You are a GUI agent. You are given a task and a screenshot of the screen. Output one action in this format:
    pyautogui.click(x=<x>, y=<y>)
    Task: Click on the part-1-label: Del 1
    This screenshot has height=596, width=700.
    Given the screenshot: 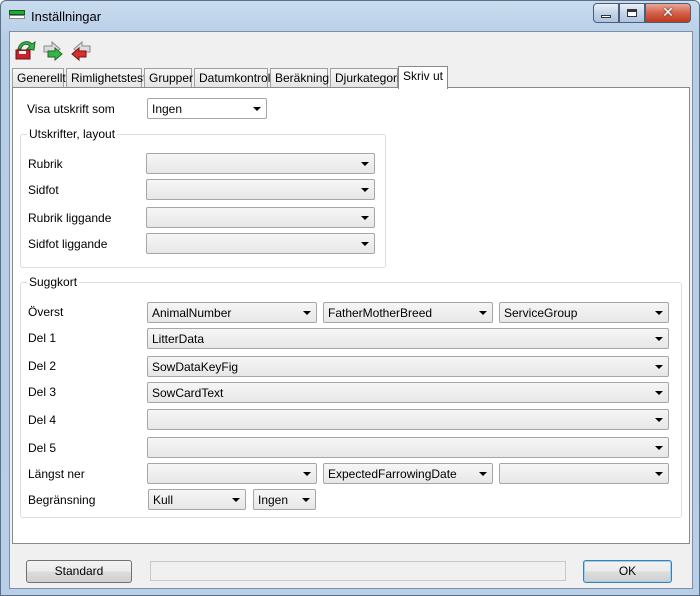 What is the action you would take?
    pyautogui.click(x=42, y=338)
    